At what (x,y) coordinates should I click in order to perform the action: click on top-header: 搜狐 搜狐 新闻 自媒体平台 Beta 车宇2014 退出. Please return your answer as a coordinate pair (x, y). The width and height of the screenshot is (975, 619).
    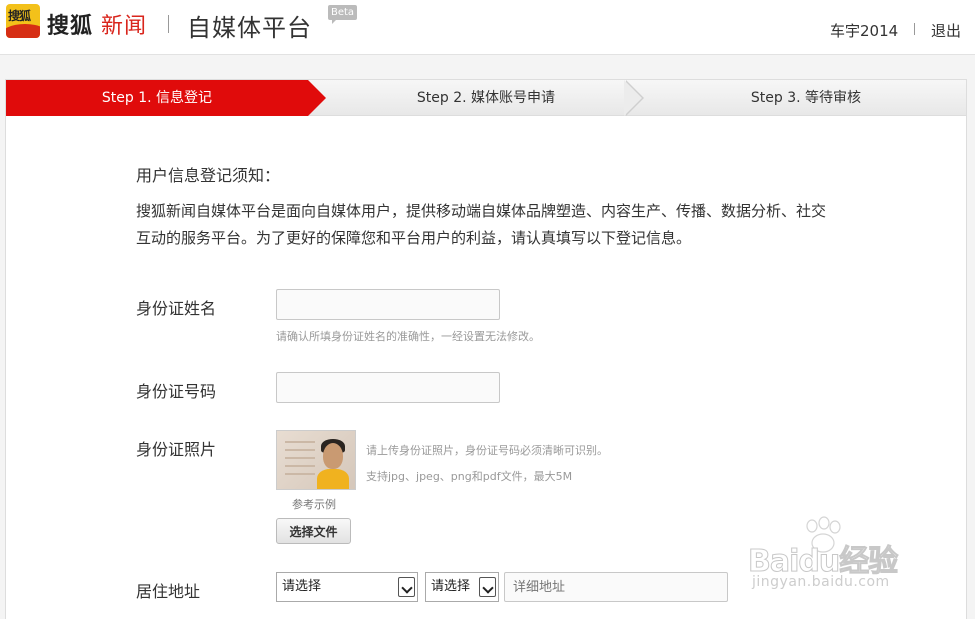
    Looking at the image, I should click on (487, 27).